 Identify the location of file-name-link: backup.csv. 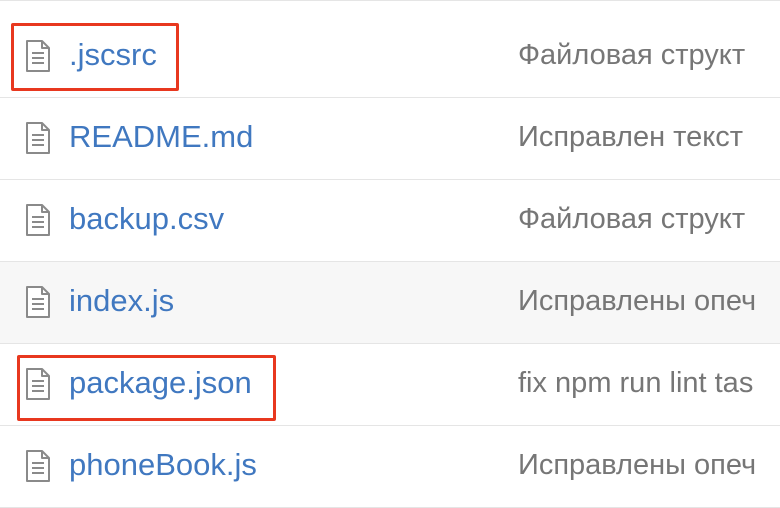
(146, 219).